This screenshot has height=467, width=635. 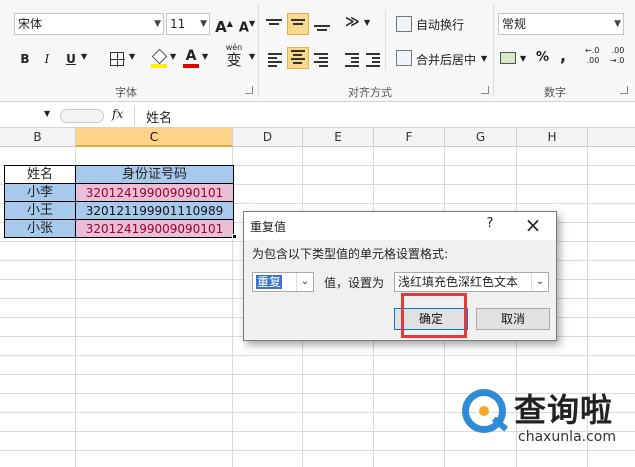 I want to click on font-name-value: 宋体, so click(x=30, y=24).